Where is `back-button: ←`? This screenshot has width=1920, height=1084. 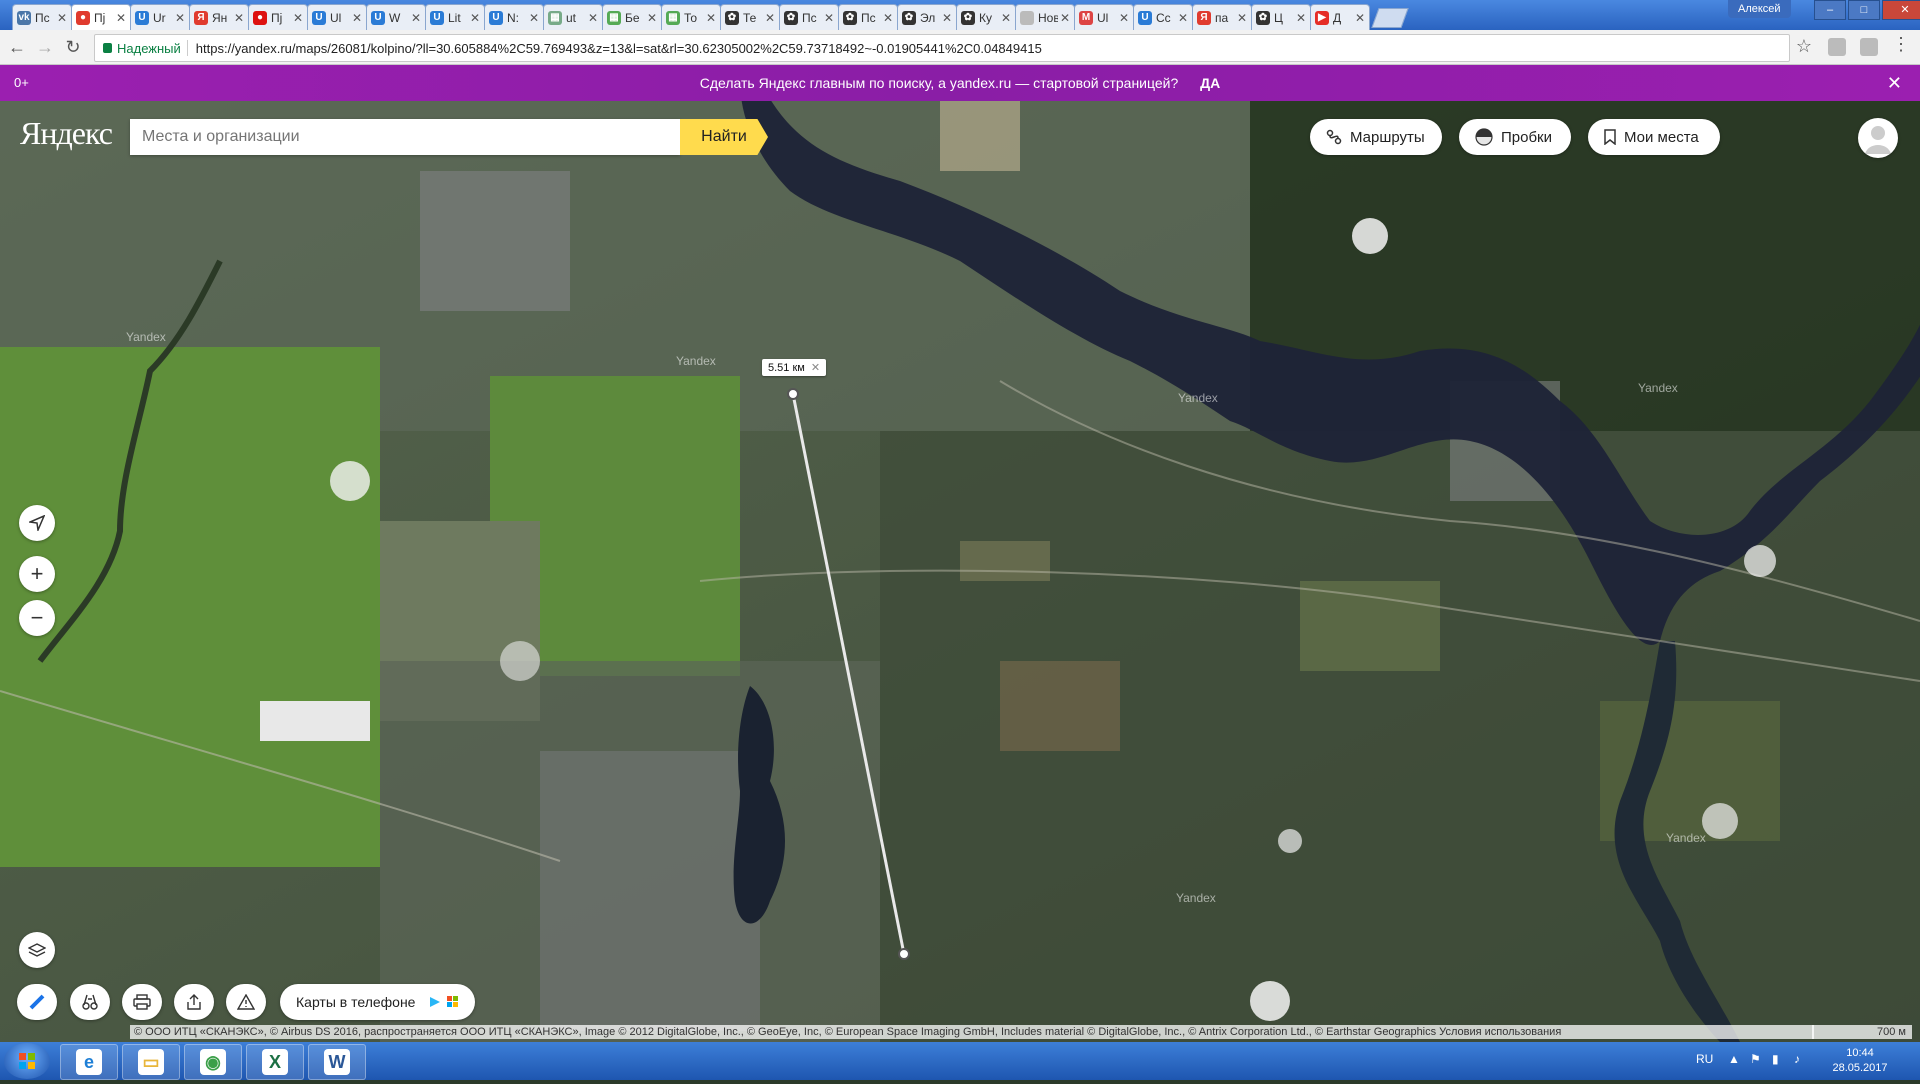 back-button: ← is located at coordinates (17, 47).